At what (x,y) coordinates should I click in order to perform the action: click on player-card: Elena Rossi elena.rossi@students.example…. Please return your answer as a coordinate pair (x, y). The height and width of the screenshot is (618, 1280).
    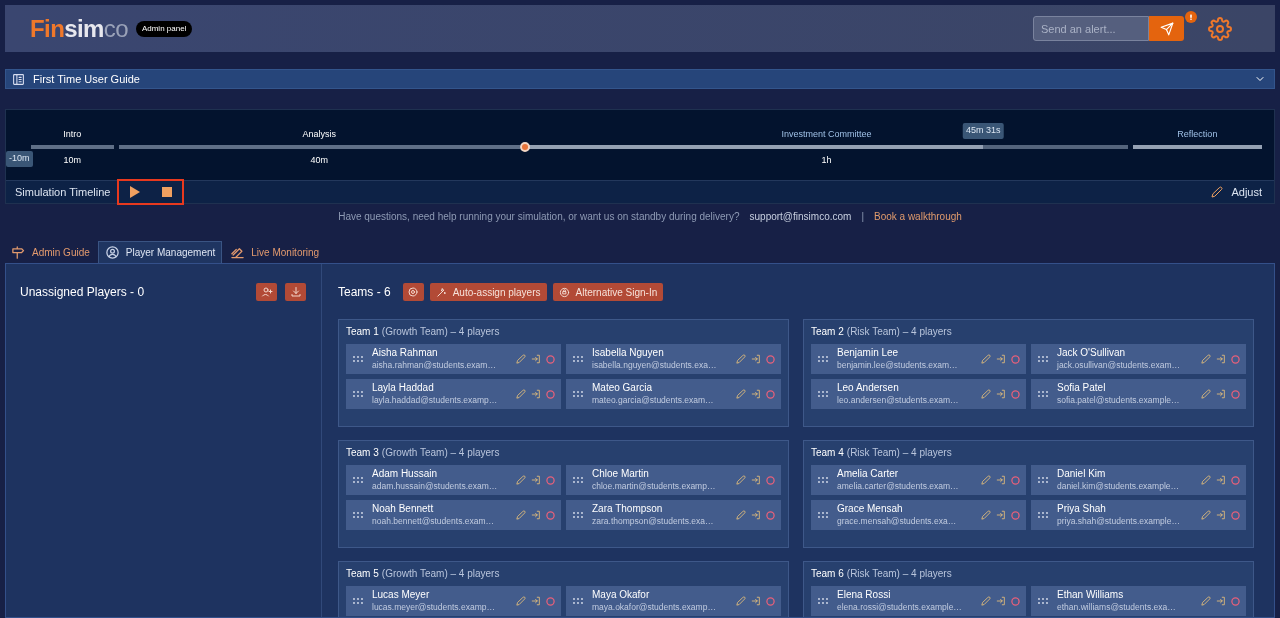
    Looking at the image, I should click on (918, 601).